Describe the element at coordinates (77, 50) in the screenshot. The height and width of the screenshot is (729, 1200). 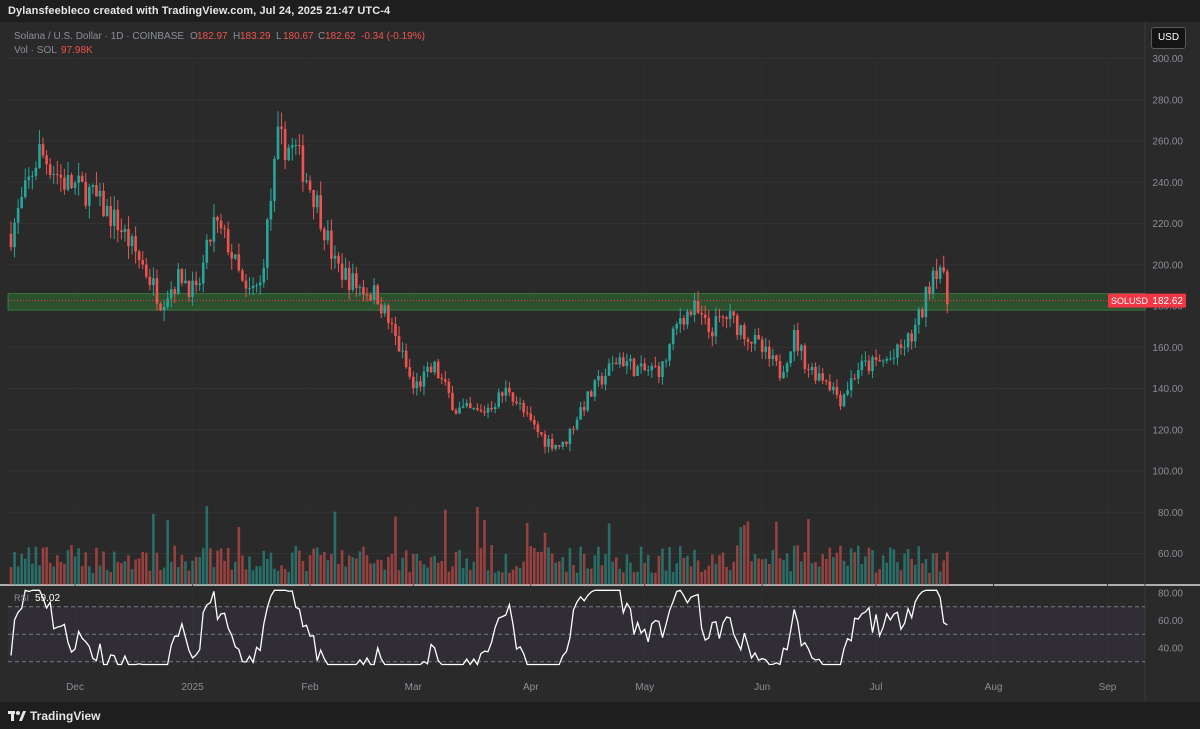
I see `legend-vol-value: 97.98K` at that location.